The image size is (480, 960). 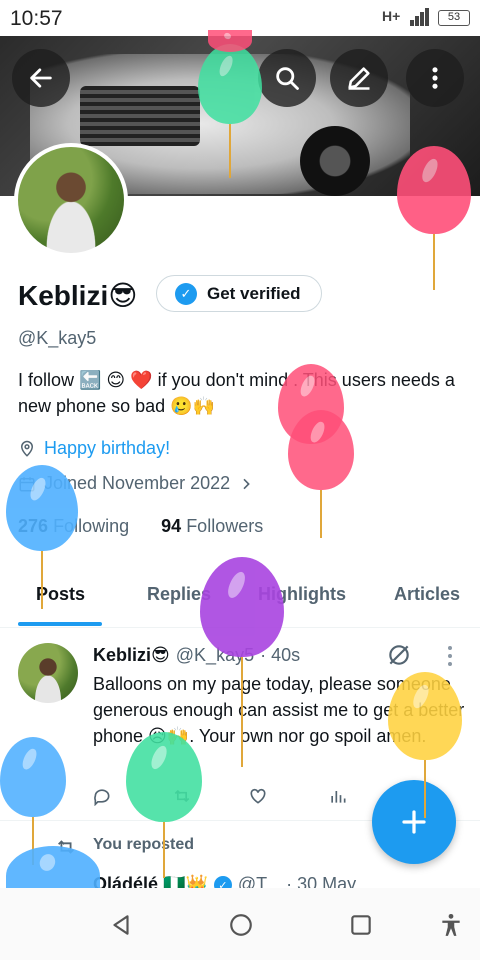 What do you see at coordinates (60, 594) in the screenshot?
I see `tab-posts: Posts` at bounding box center [60, 594].